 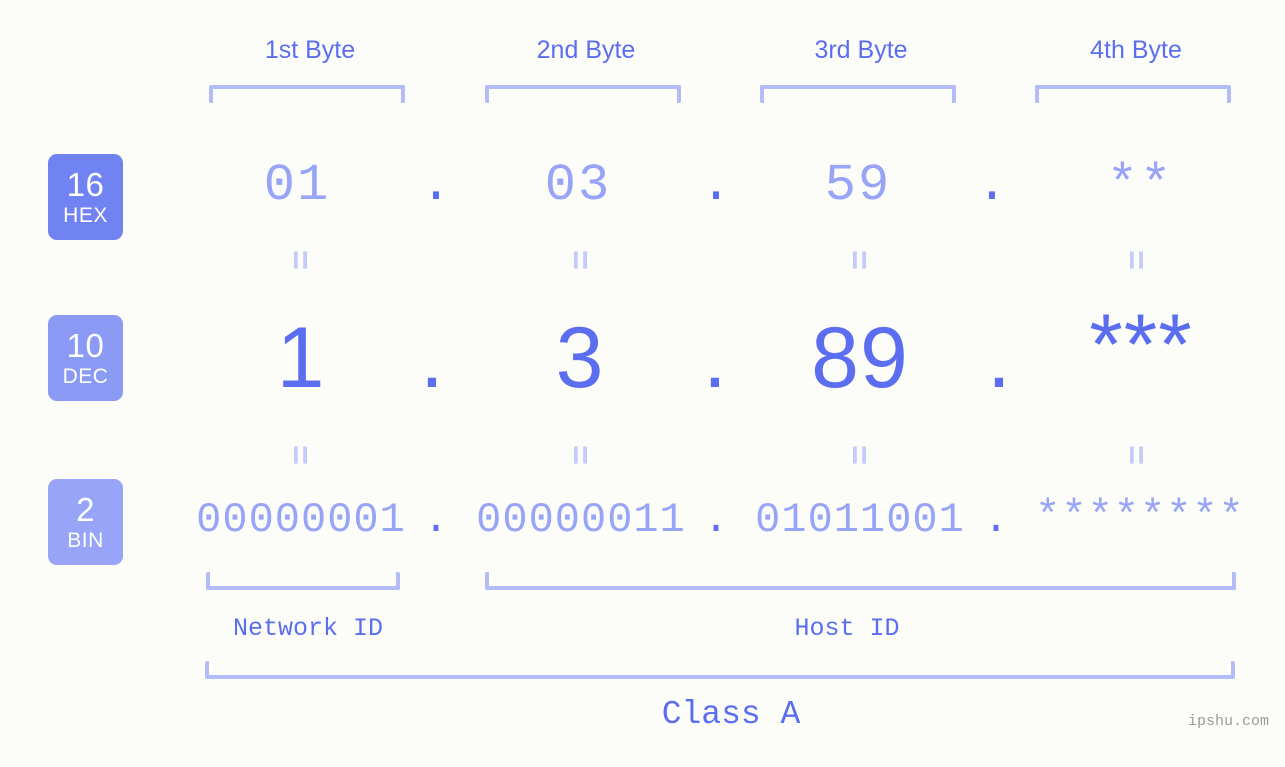 I want to click on base-badge-bin-name: BIN, so click(x=85, y=540).